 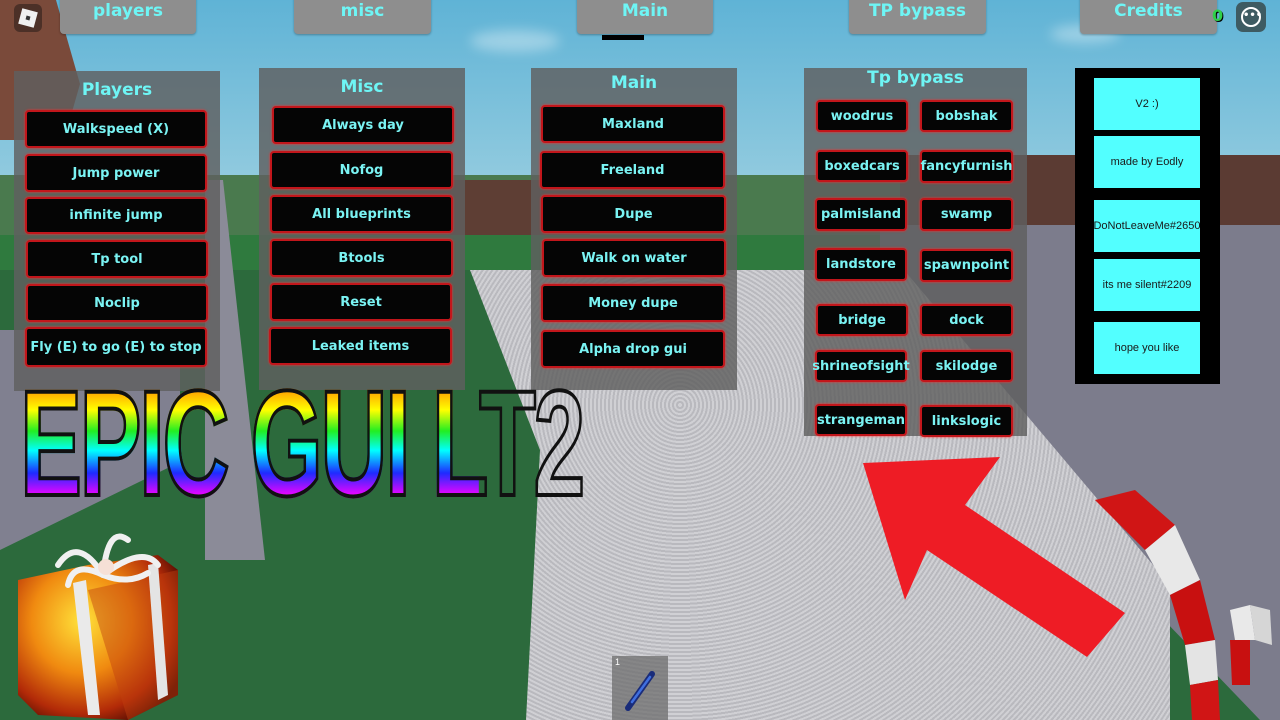 I want to click on walk-on-water-button: Walk on water, so click(x=634, y=258).